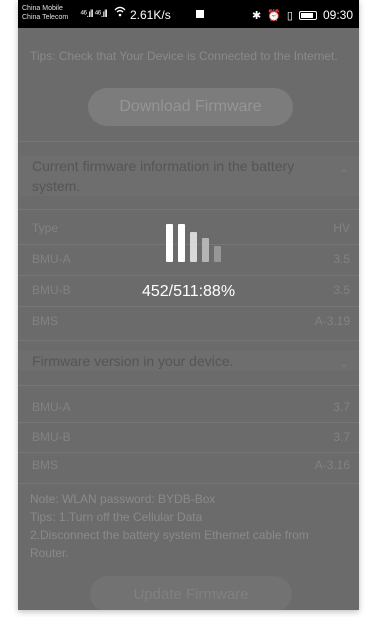 This screenshot has width=368, height=617. Describe the element at coordinates (133, 361) in the screenshot. I see `device-firmware-title: Firmware version in your device.` at that location.